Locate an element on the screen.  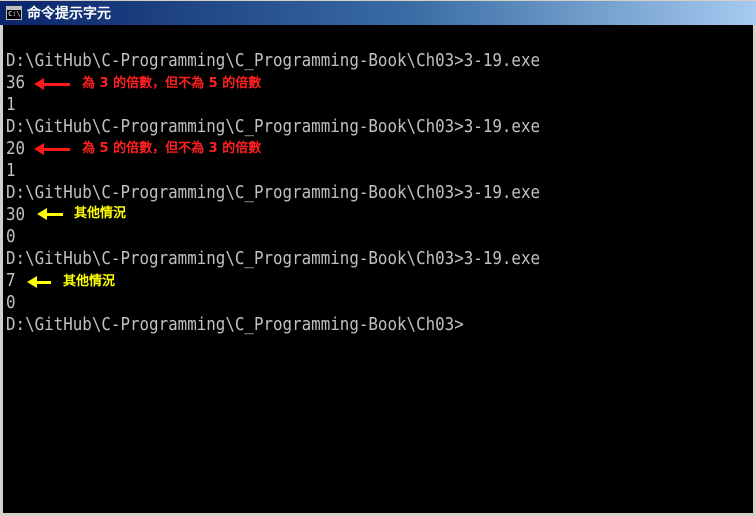
window-title: 命令提示字元 is located at coordinates (69, 14).